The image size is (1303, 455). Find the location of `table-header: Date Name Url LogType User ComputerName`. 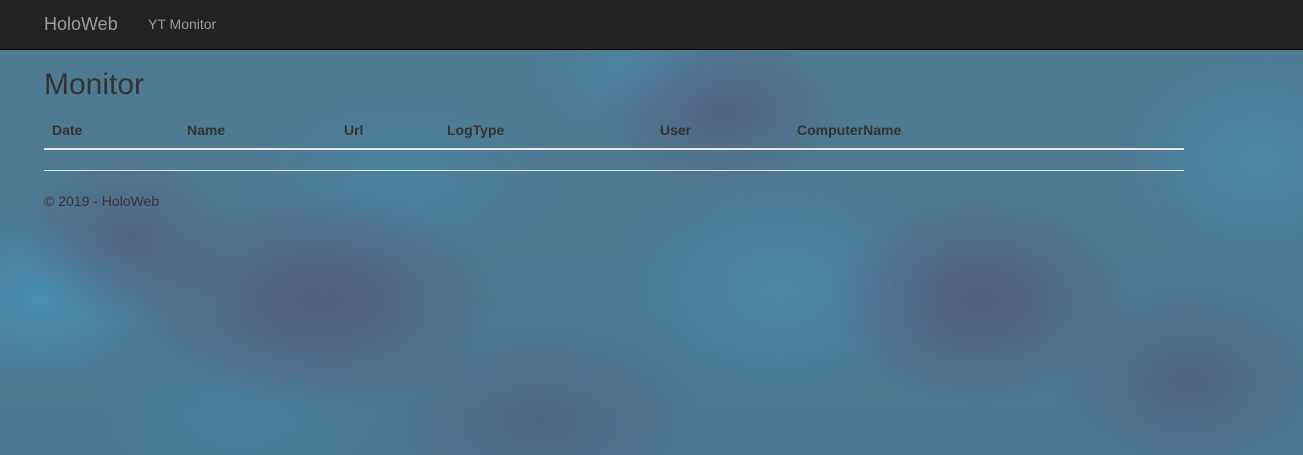

table-header: Date Name Url LogType User ComputerName is located at coordinates (614, 132).